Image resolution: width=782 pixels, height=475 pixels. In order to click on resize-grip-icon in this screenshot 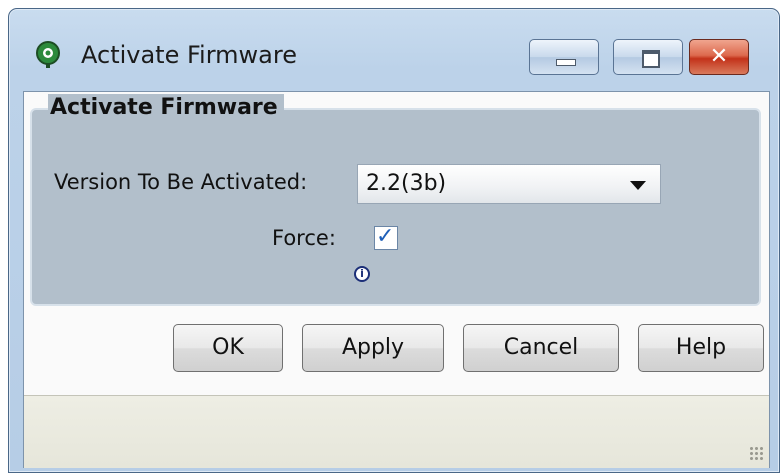, I will do `click(756, 453)`.